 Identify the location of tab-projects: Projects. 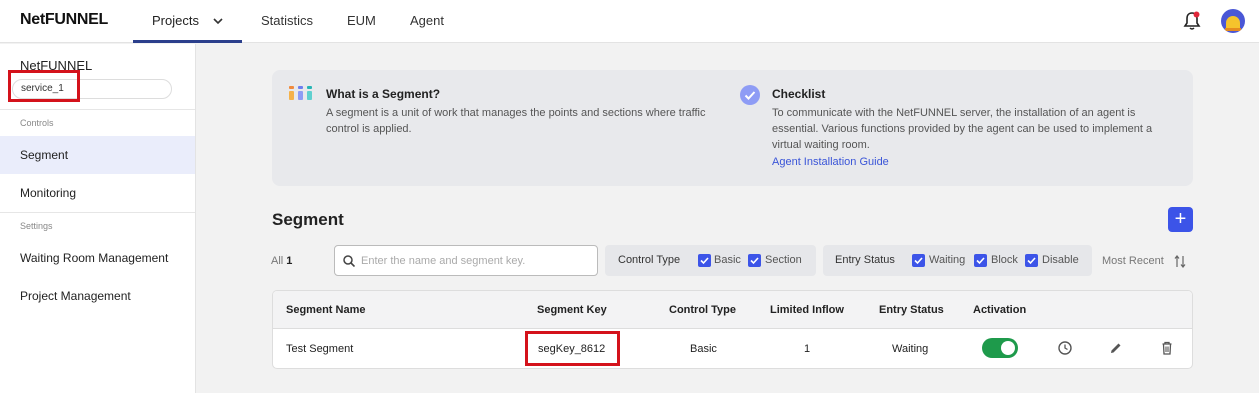
(187, 21).